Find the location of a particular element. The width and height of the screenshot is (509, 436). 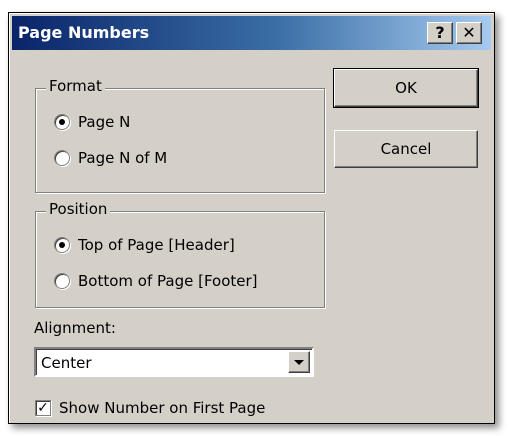

help-button: ? is located at coordinates (440, 33).